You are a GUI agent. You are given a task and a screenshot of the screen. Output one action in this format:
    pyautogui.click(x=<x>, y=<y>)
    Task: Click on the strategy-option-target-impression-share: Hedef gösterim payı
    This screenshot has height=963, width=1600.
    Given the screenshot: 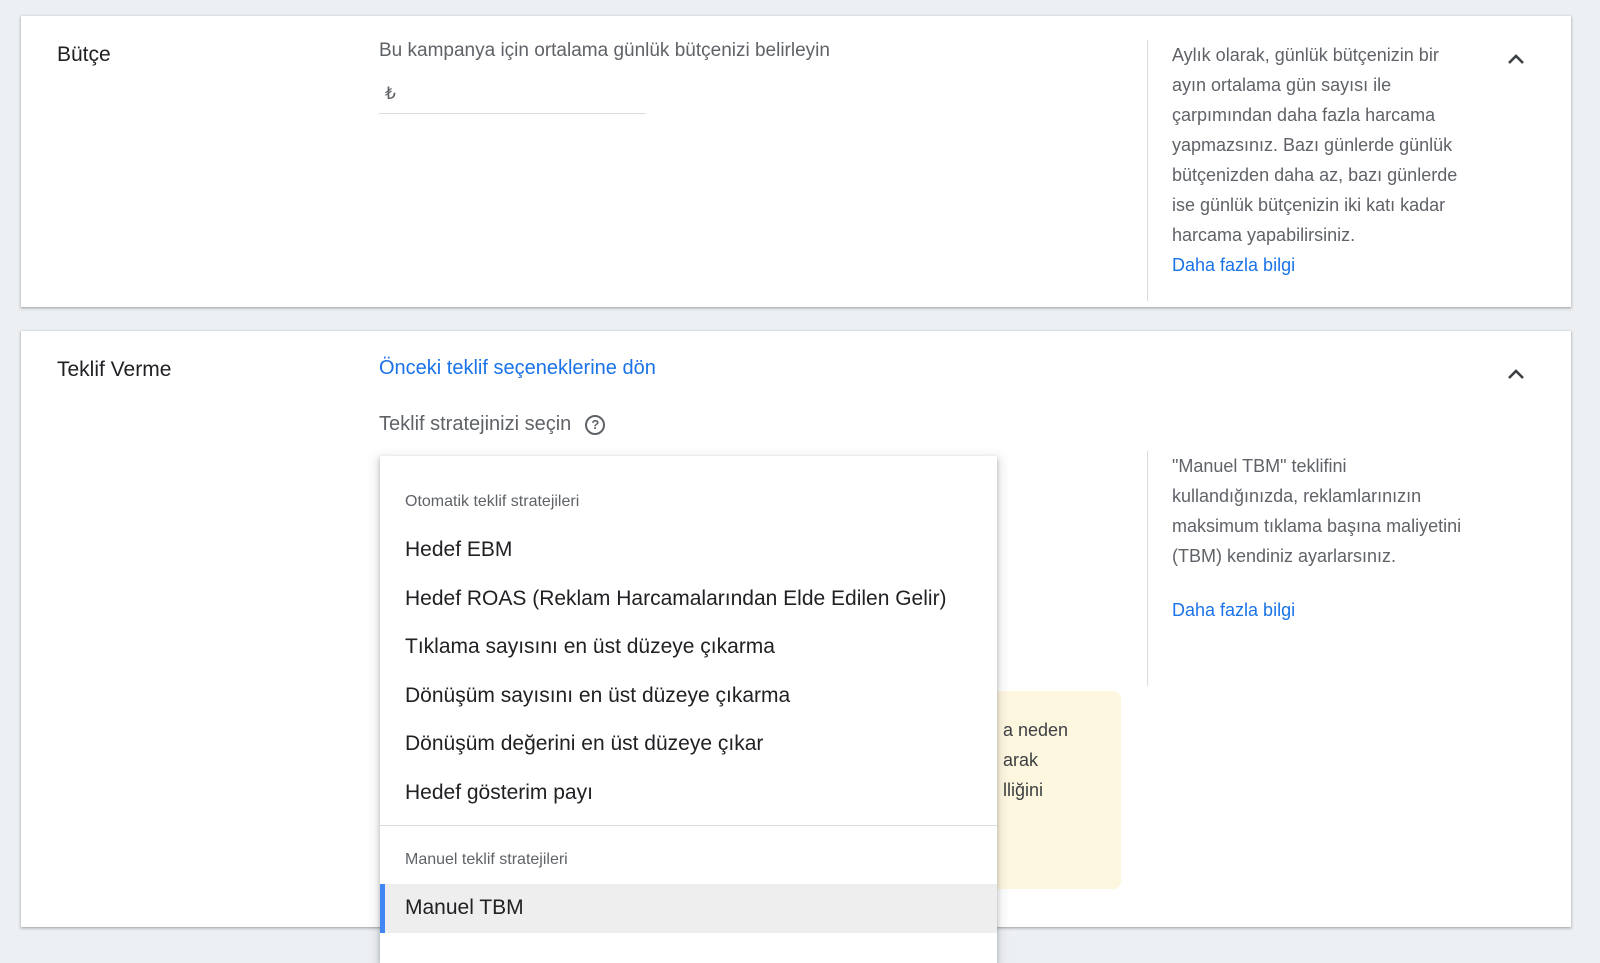 What is the action you would take?
    pyautogui.click(x=688, y=793)
    